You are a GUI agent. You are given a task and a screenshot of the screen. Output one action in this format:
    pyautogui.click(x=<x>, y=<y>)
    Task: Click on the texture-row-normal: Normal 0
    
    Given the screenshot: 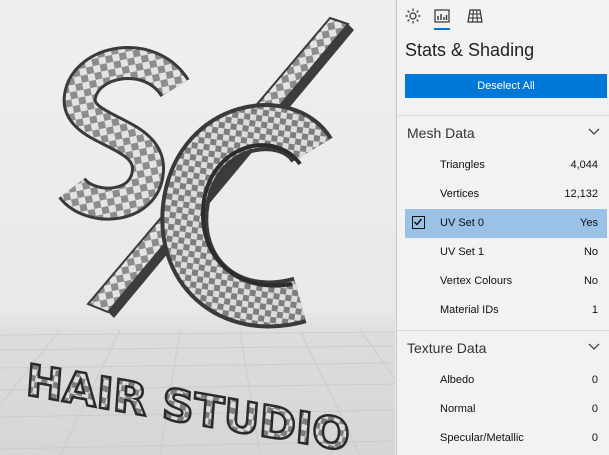 What is the action you would take?
    pyautogui.click(x=506, y=409)
    